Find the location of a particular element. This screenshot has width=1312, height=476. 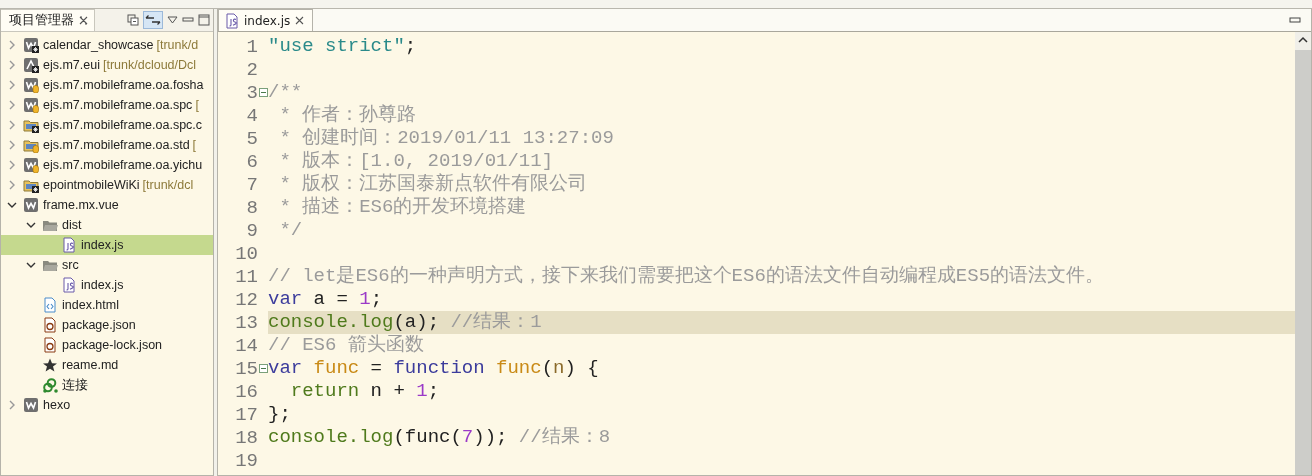

tree-item: frame.mx.vue is located at coordinates (107, 205).